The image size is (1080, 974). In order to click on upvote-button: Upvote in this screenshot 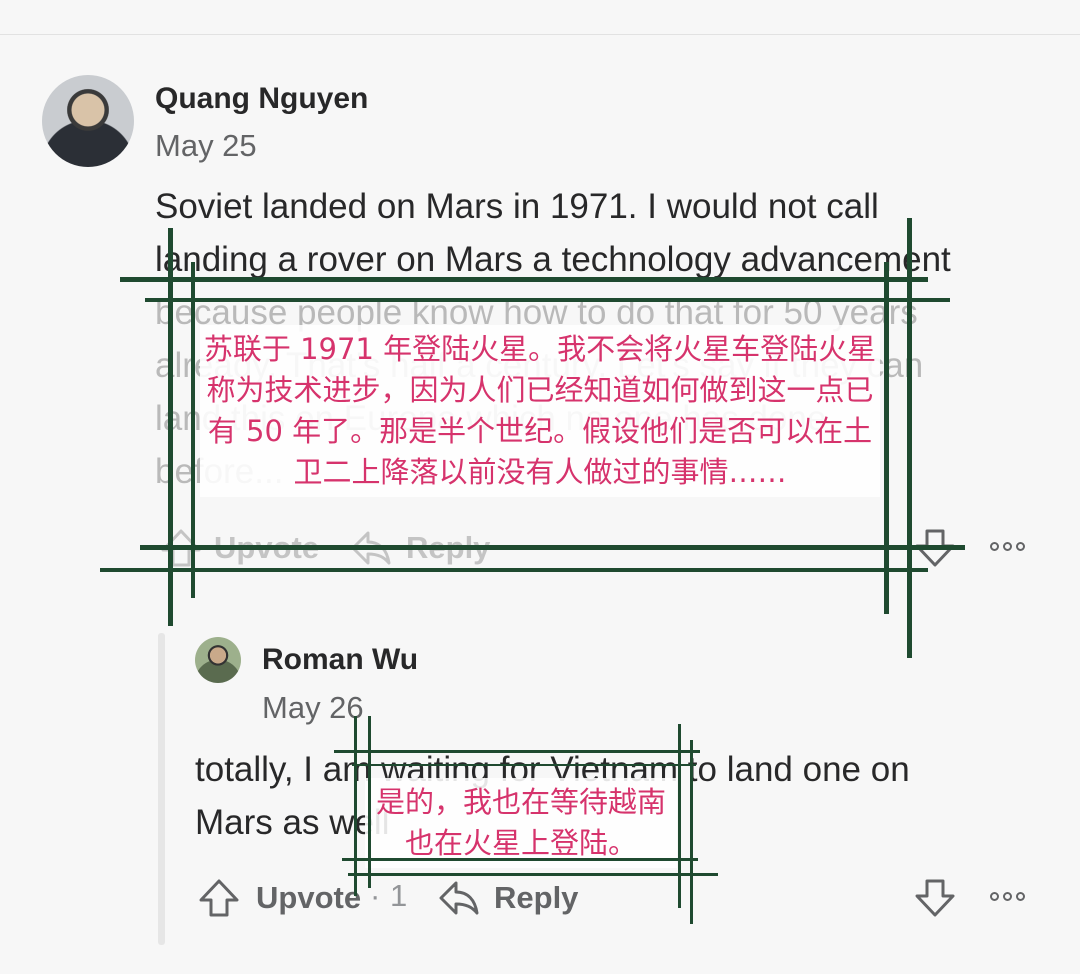, I will do `click(279, 898)`.